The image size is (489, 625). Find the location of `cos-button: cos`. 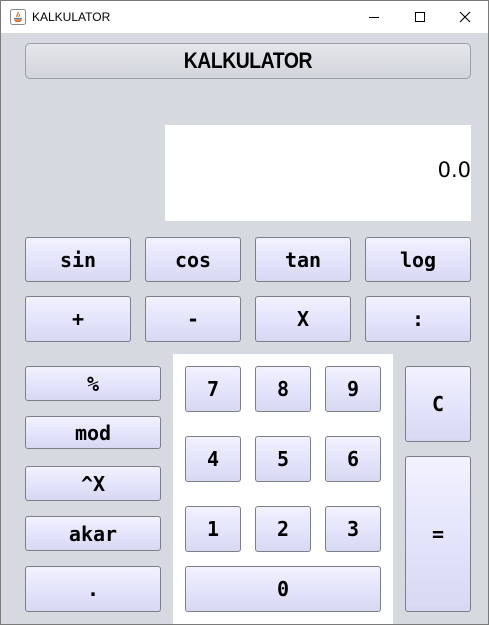

cos-button: cos is located at coordinates (193, 259).